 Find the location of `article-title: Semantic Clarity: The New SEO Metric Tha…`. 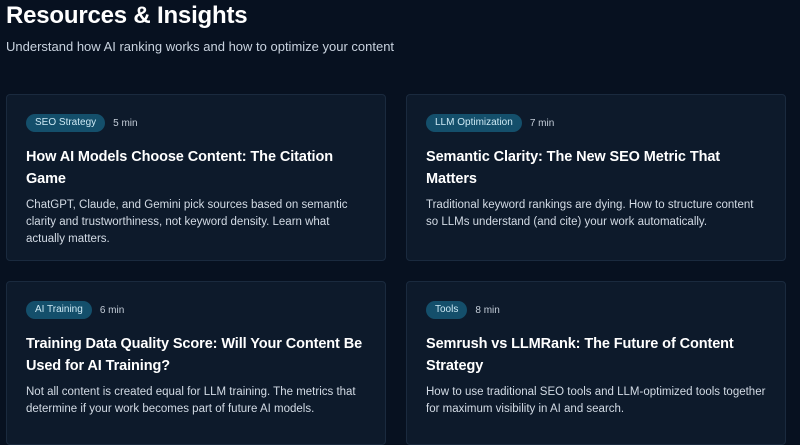

article-title: Semantic Clarity: The New SEO Metric Tha… is located at coordinates (596, 168).